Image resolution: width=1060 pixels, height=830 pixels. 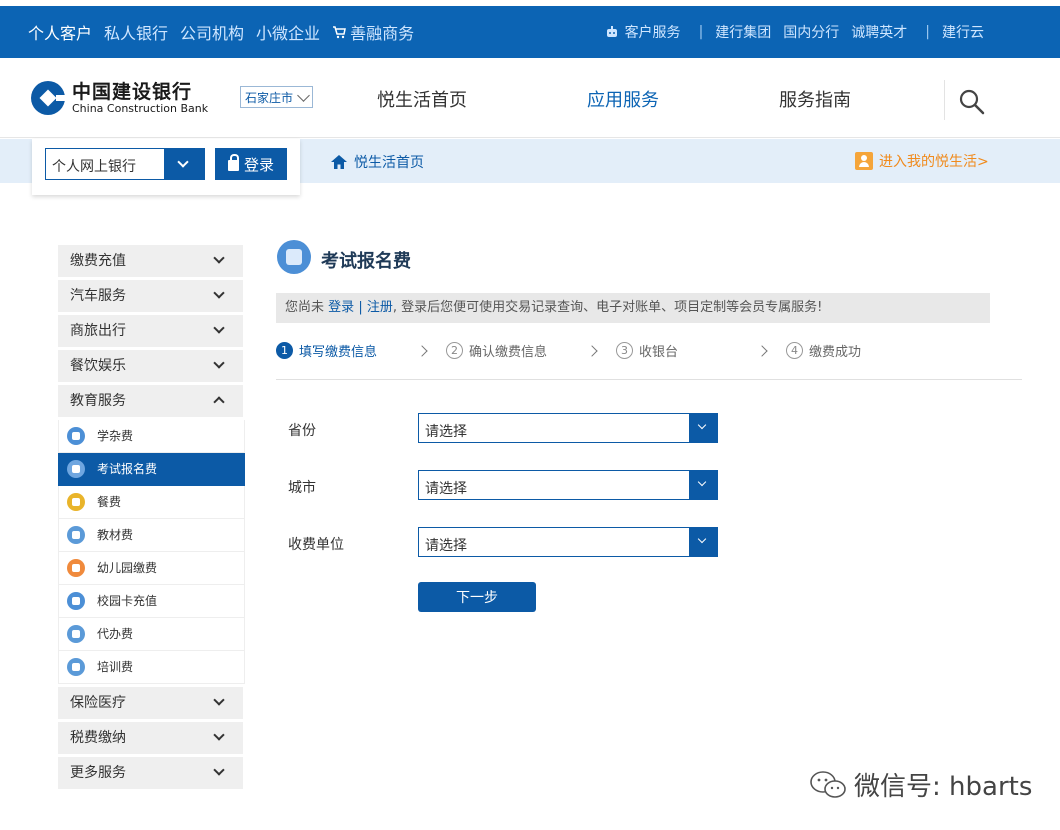 What do you see at coordinates (943, 787) in the screenshot?
I see `watermark-text: 微信号: hbarts` at bounding box center [943, 787].